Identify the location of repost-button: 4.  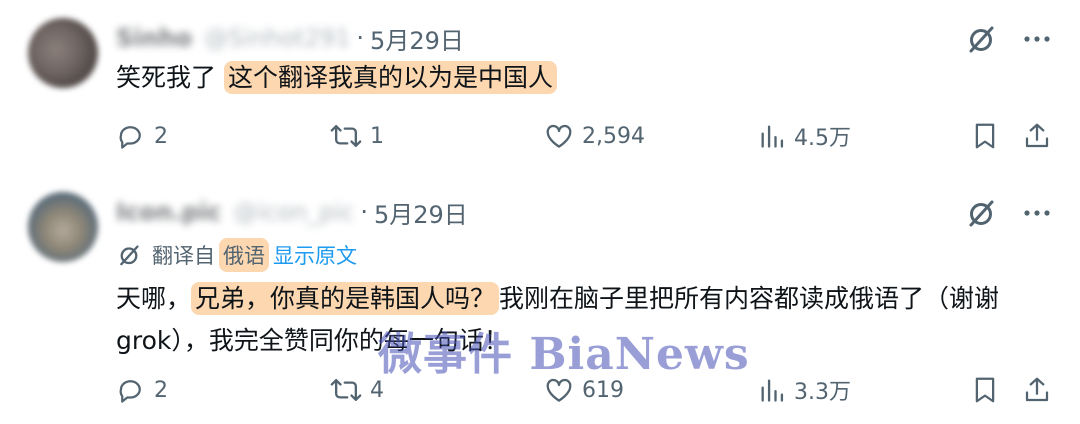
(357, 390).